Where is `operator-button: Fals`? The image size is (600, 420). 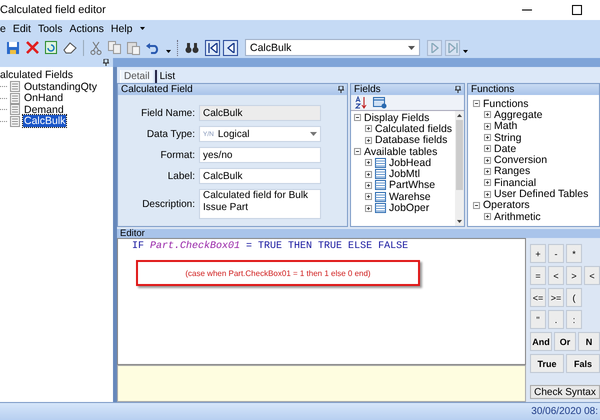
operator-button: Fals is located at coordinates (583, 363).